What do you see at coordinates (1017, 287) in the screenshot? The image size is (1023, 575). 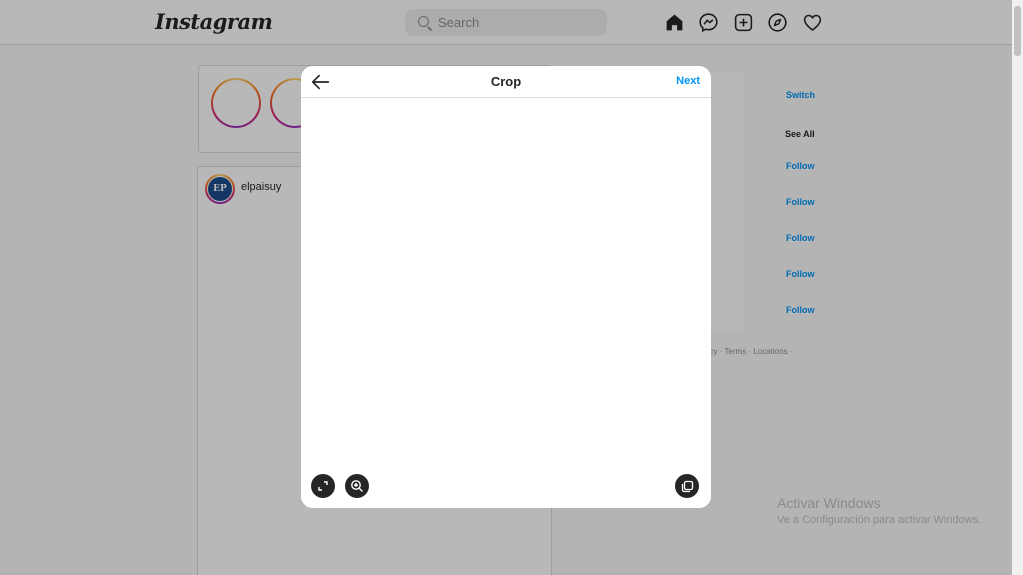 I see `page-scrollbar` at bounding box center [1017, 287].